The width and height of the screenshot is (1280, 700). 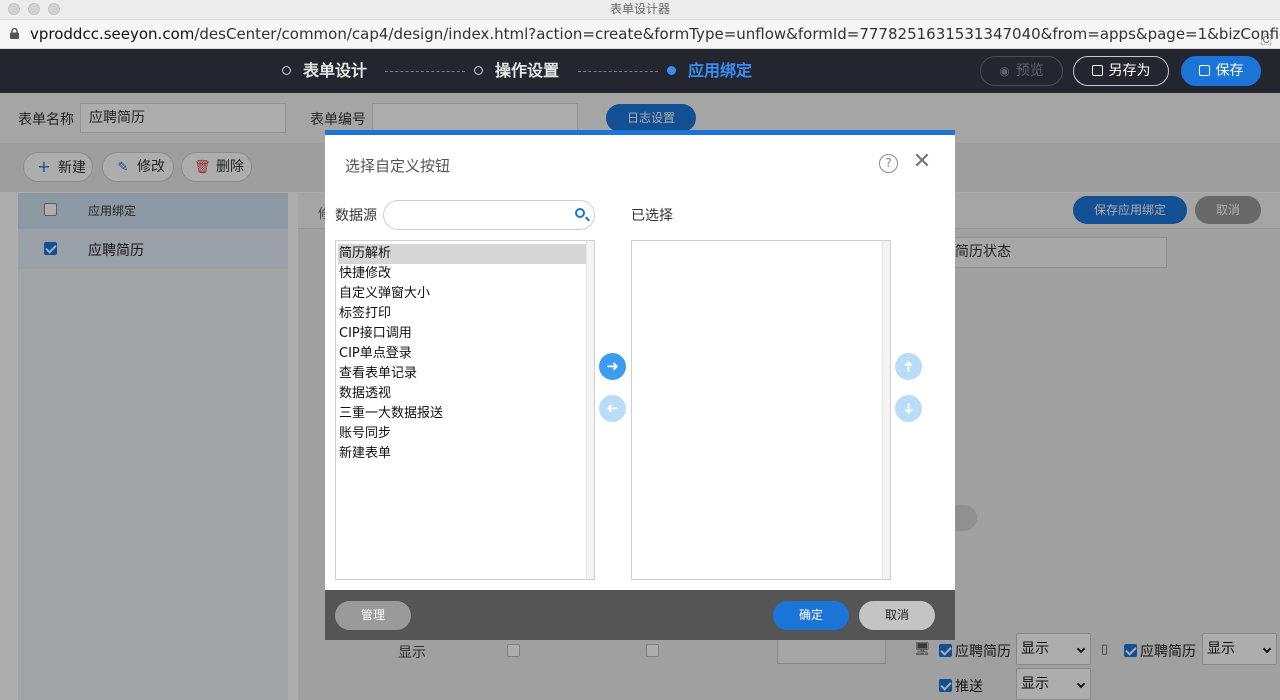 What do you see at coordinates (1229, 71) in the screenshot?
I see `save-label: 保存` at bounding box center [1229, 71].